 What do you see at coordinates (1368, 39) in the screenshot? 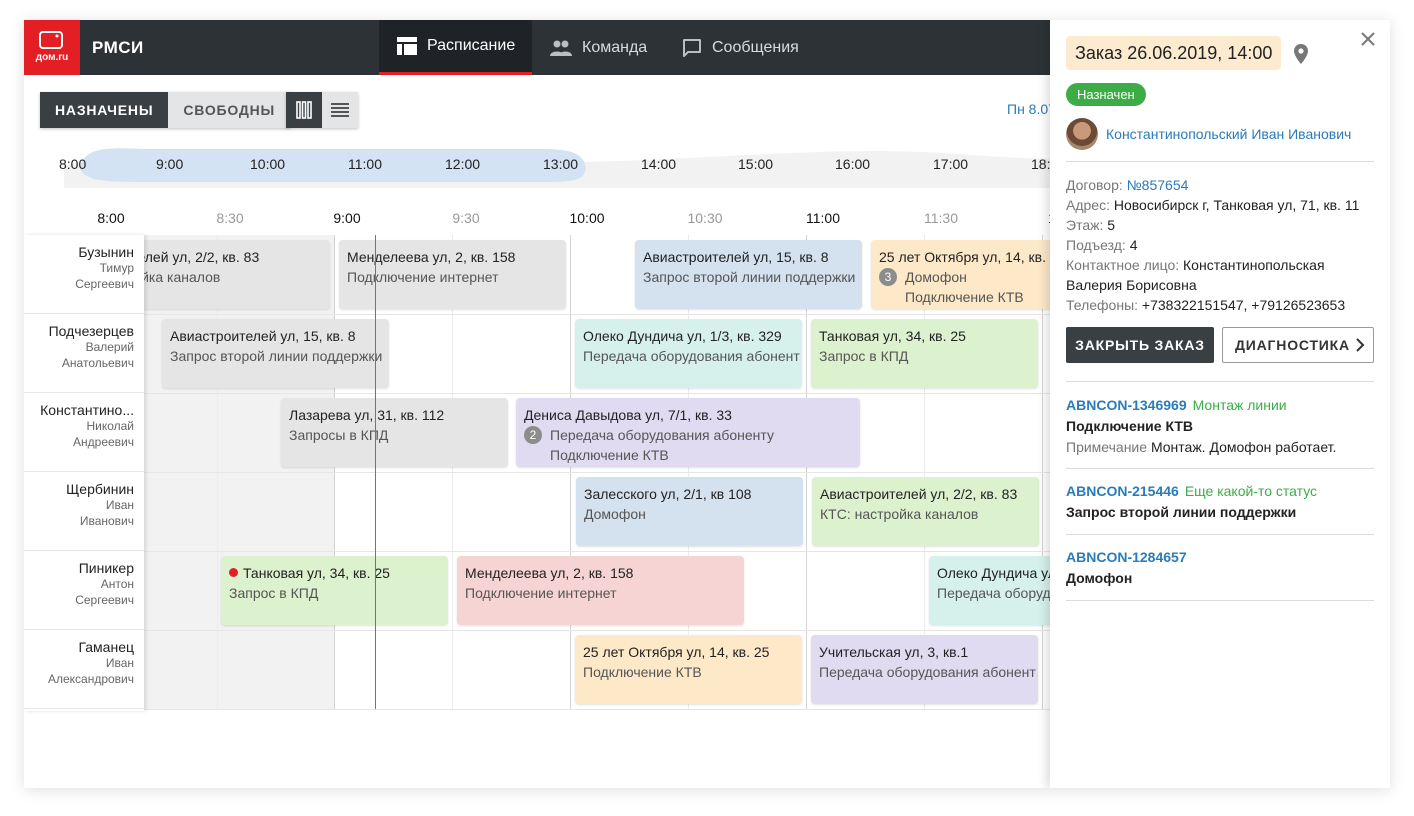
I see `close-icon` at bounding box center [1368, 39].